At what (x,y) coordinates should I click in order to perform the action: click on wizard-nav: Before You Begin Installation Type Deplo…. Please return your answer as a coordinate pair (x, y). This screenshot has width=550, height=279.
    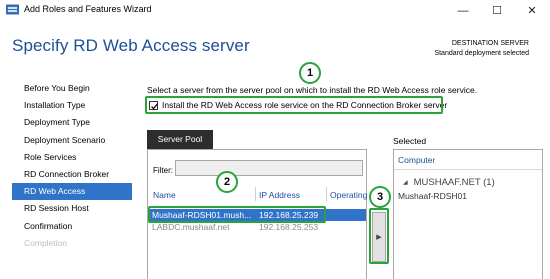
    Looking at the image, I should click on (72, 166).